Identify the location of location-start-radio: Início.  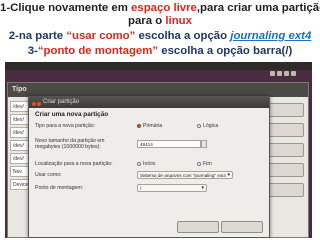
(146, 164).